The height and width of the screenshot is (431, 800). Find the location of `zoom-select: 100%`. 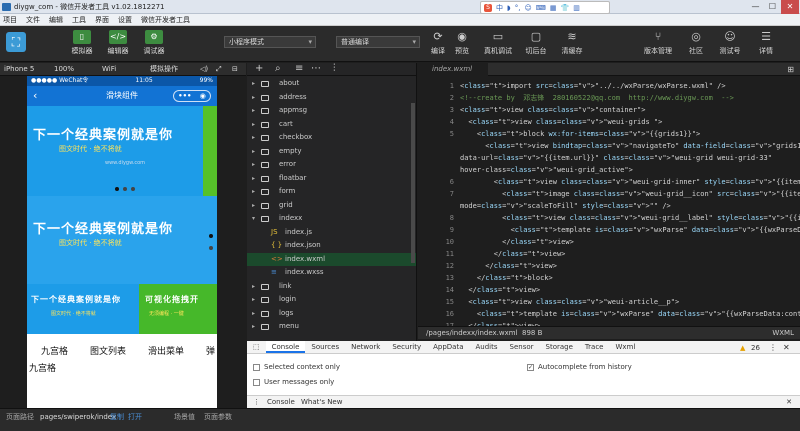

zoom-select: 100% is located at coordinates (64, 69).